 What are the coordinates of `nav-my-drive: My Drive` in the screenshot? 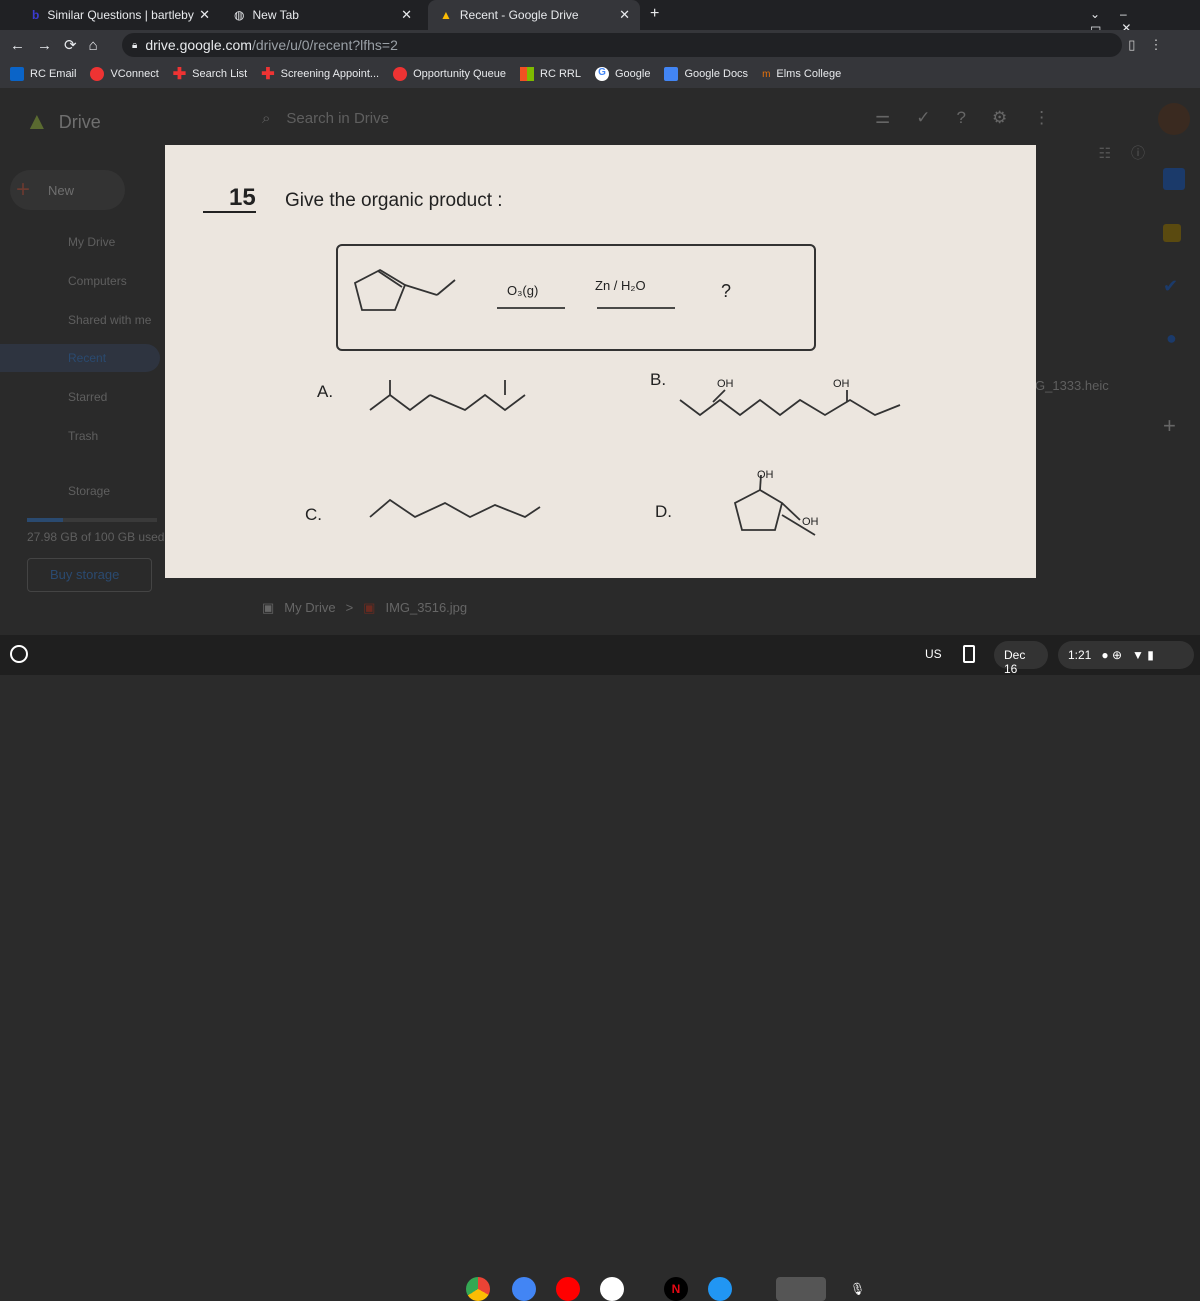 It's located at (91, 242).